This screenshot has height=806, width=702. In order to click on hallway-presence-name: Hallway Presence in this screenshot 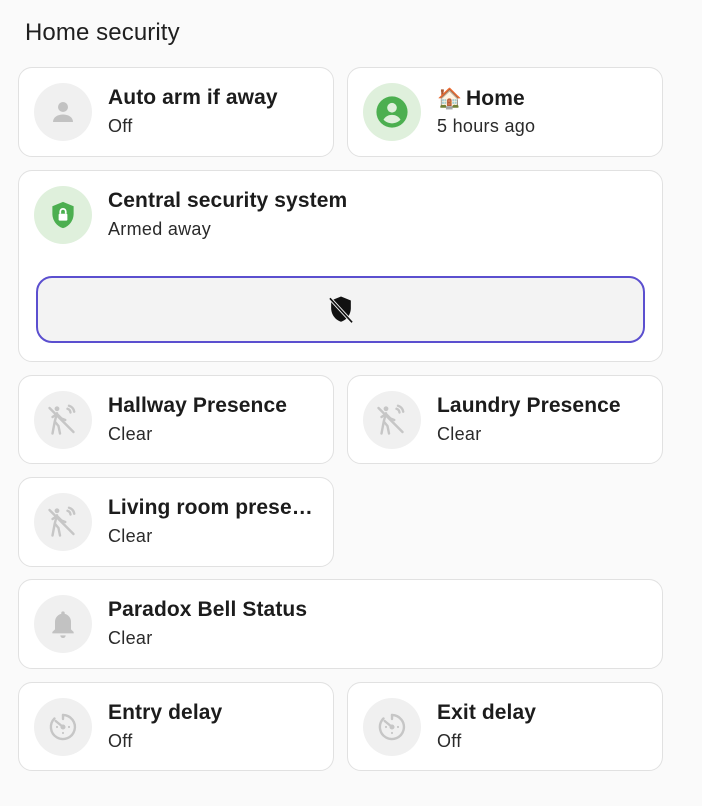, I will do `click(198, 405)`.